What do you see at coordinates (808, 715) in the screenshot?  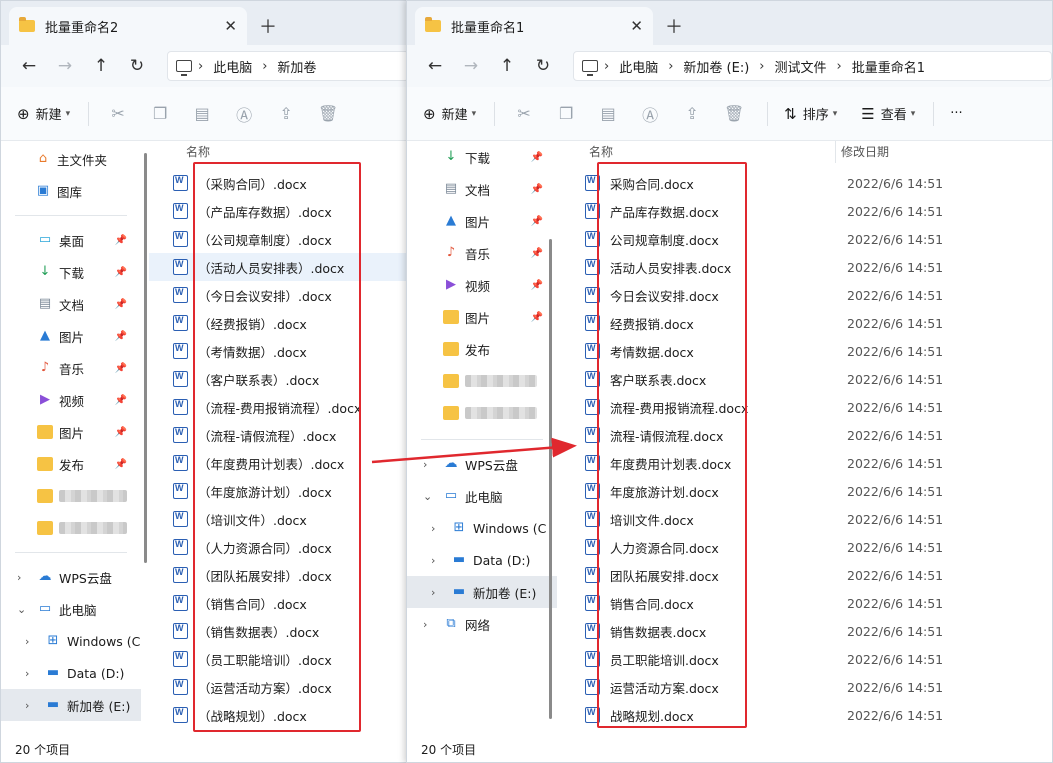 I see `file-row: 战略规划.docx 2022/6/6 14:51` at bounding box center [808, 715].